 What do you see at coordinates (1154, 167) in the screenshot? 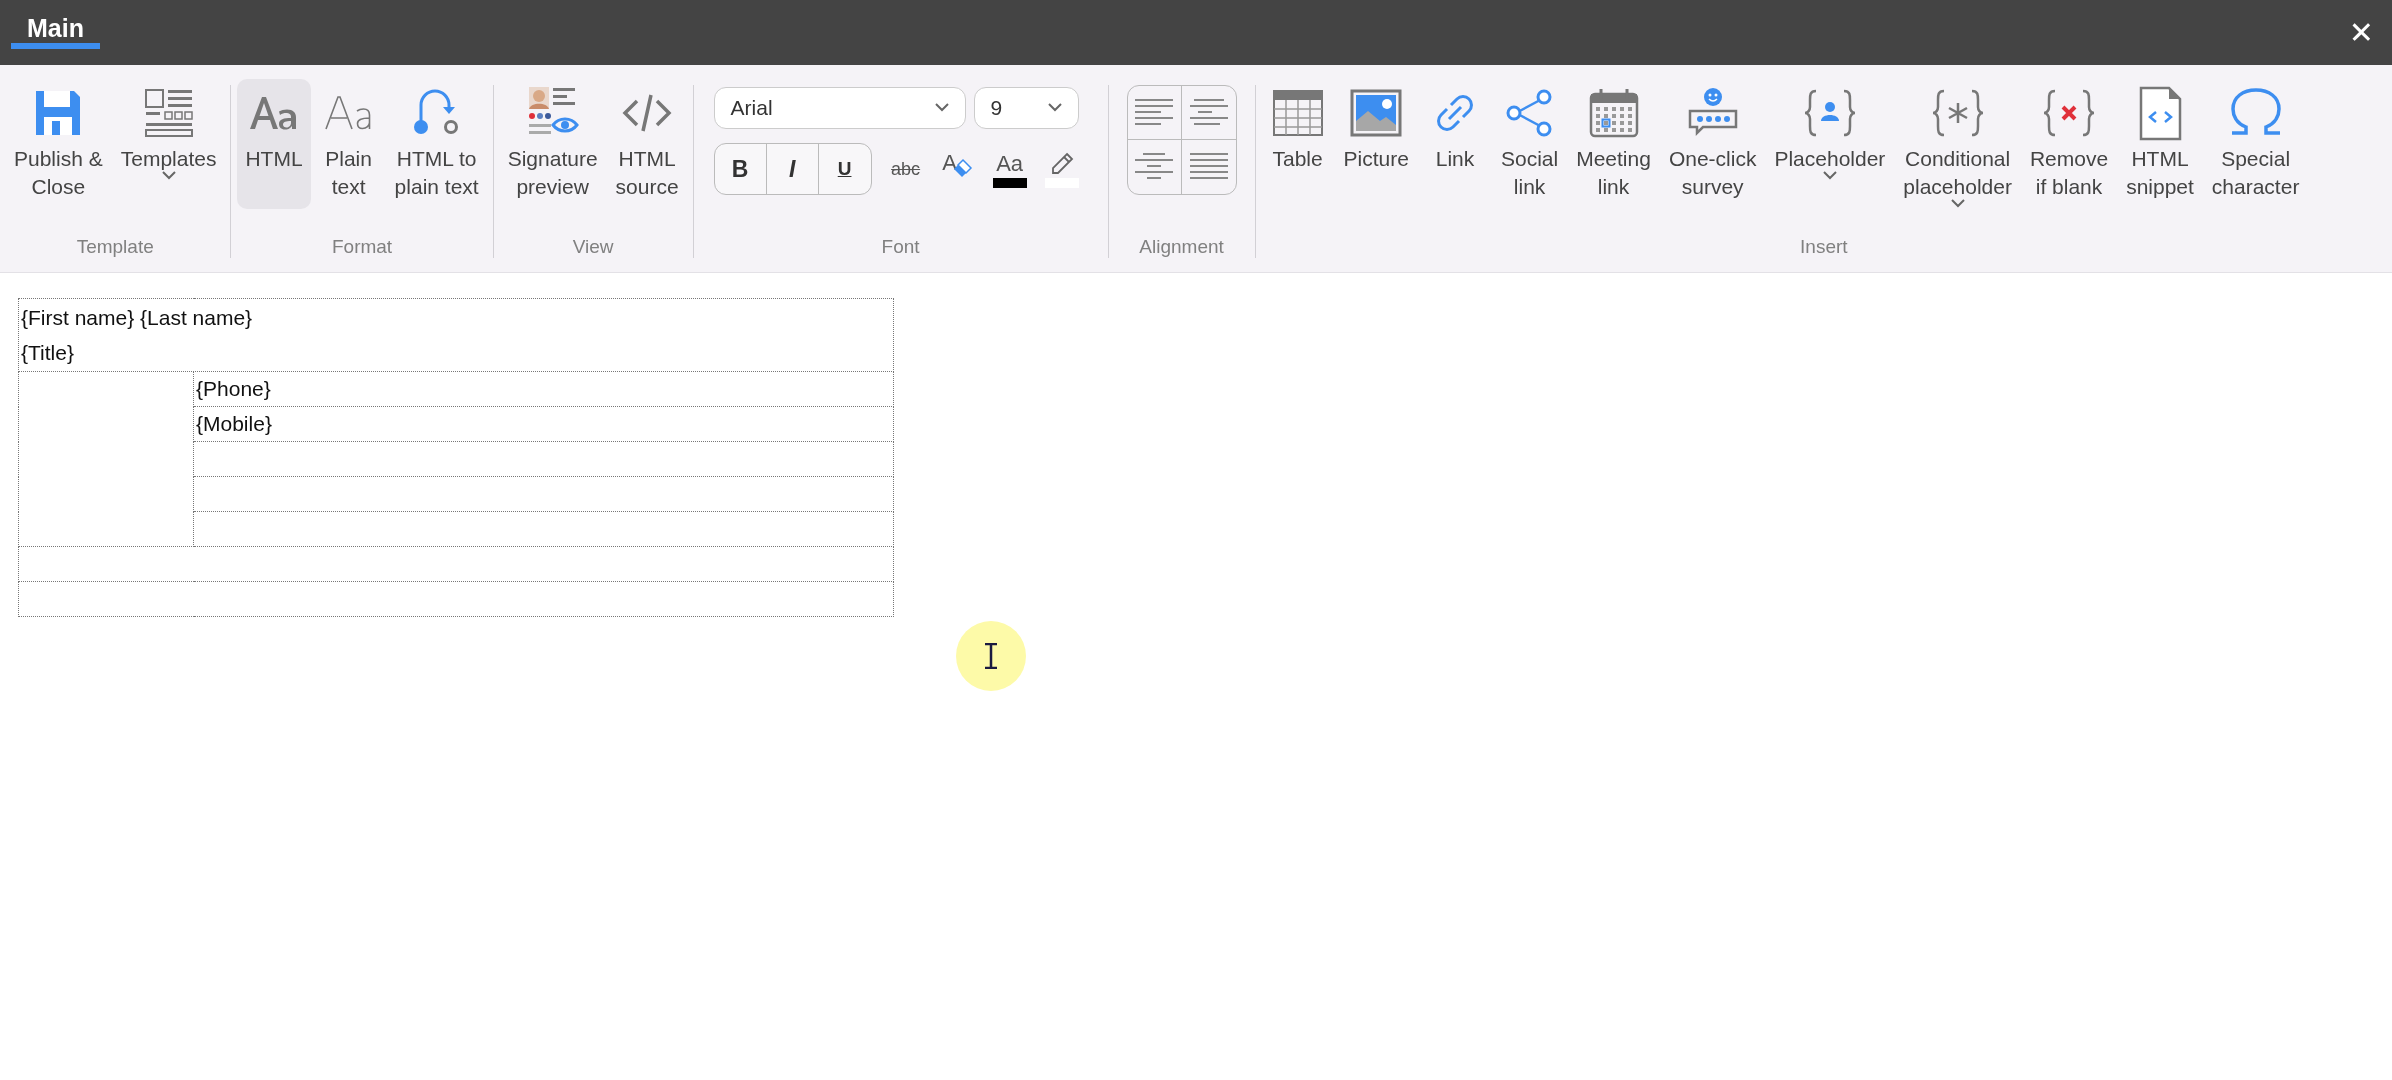
I see `align-right-icon` at bounding box center [1154, 167].